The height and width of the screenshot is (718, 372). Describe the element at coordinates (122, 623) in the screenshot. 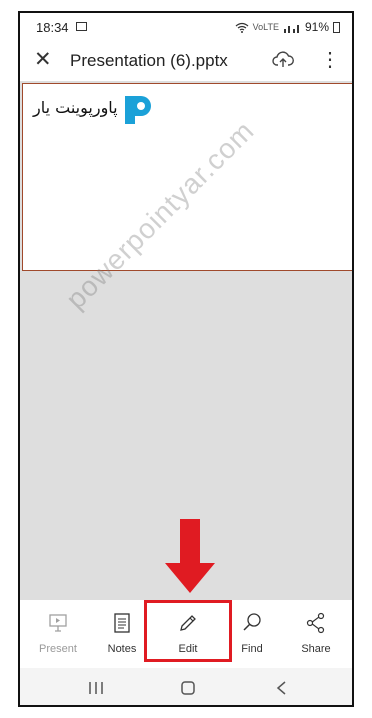

I see `notes-icon` at that location.